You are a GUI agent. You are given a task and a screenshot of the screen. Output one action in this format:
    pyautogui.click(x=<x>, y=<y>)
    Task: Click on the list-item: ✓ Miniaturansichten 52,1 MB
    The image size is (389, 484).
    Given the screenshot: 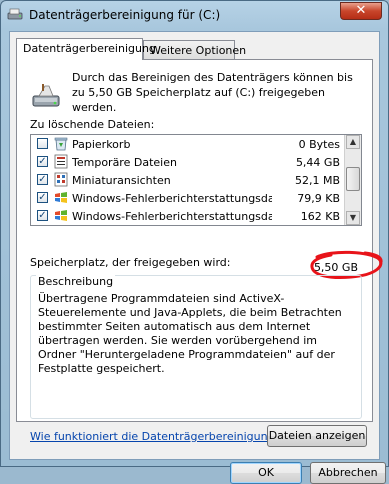 What is the action you would take?
    pyautogui.click(x=188, y=180)
    